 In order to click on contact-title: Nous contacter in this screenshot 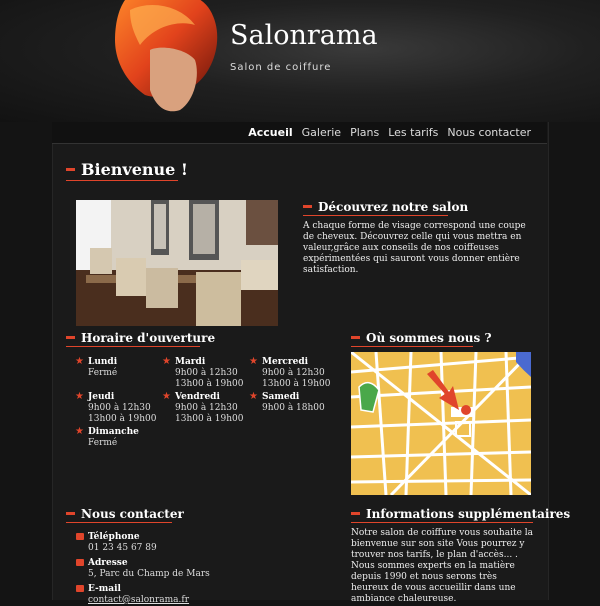, I will do `click(125, 514)`.